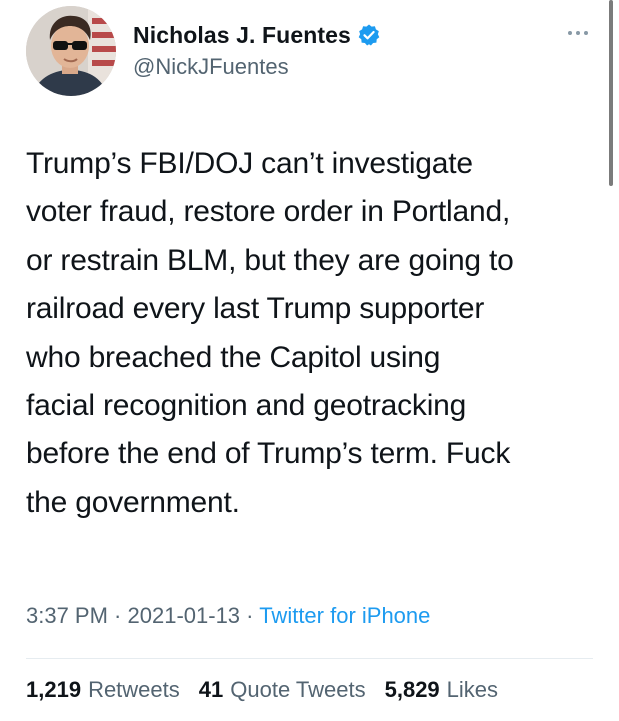 The image size is (619, 721). Describe the element at coordinates (369, 35) in the screenshot. I see `verified-badge-icon` at that location.